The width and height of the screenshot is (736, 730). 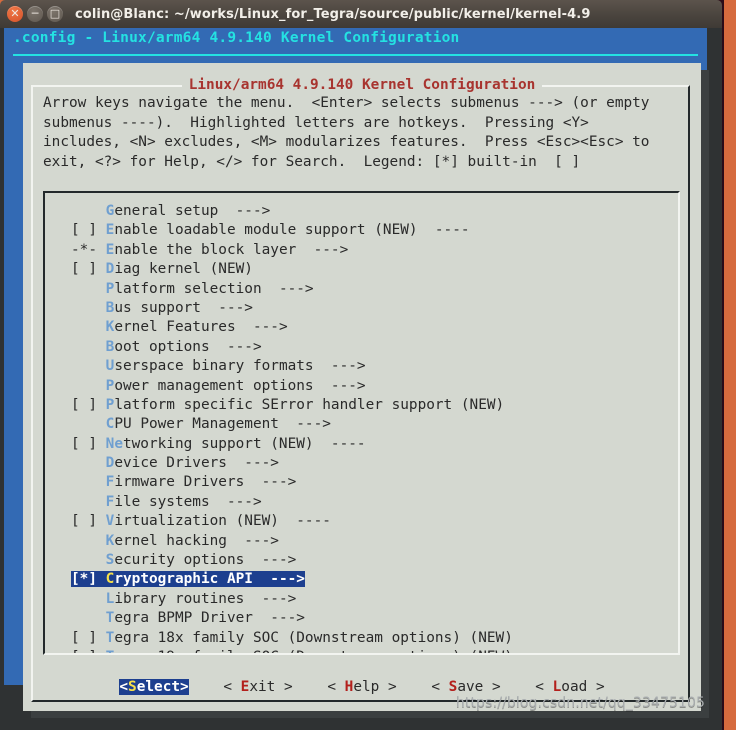 What do you see at coordinates (361, 521) in the screenshot?
I see `menu-item: [ ] Virtualization (NEW) ----` at bounding box center [361, 521].